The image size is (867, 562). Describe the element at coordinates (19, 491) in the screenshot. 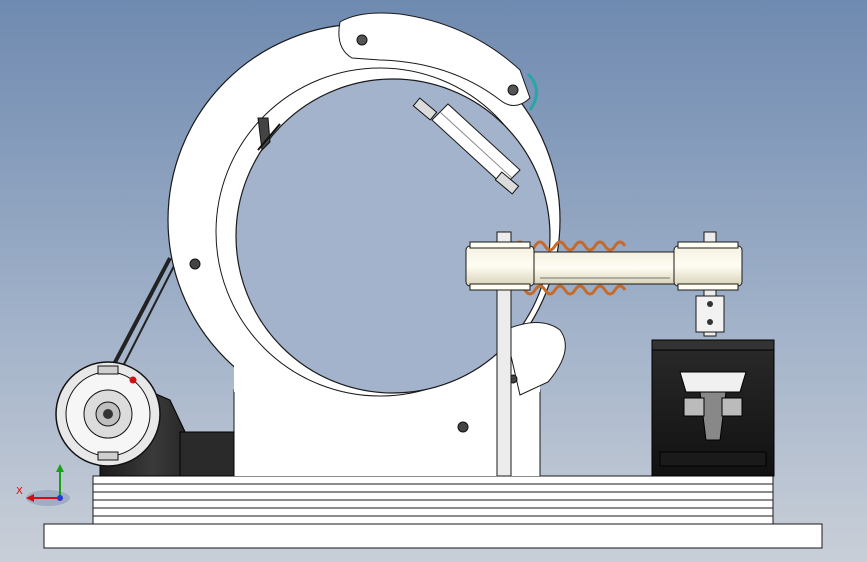

I see `x-axis-label: X` at that location.